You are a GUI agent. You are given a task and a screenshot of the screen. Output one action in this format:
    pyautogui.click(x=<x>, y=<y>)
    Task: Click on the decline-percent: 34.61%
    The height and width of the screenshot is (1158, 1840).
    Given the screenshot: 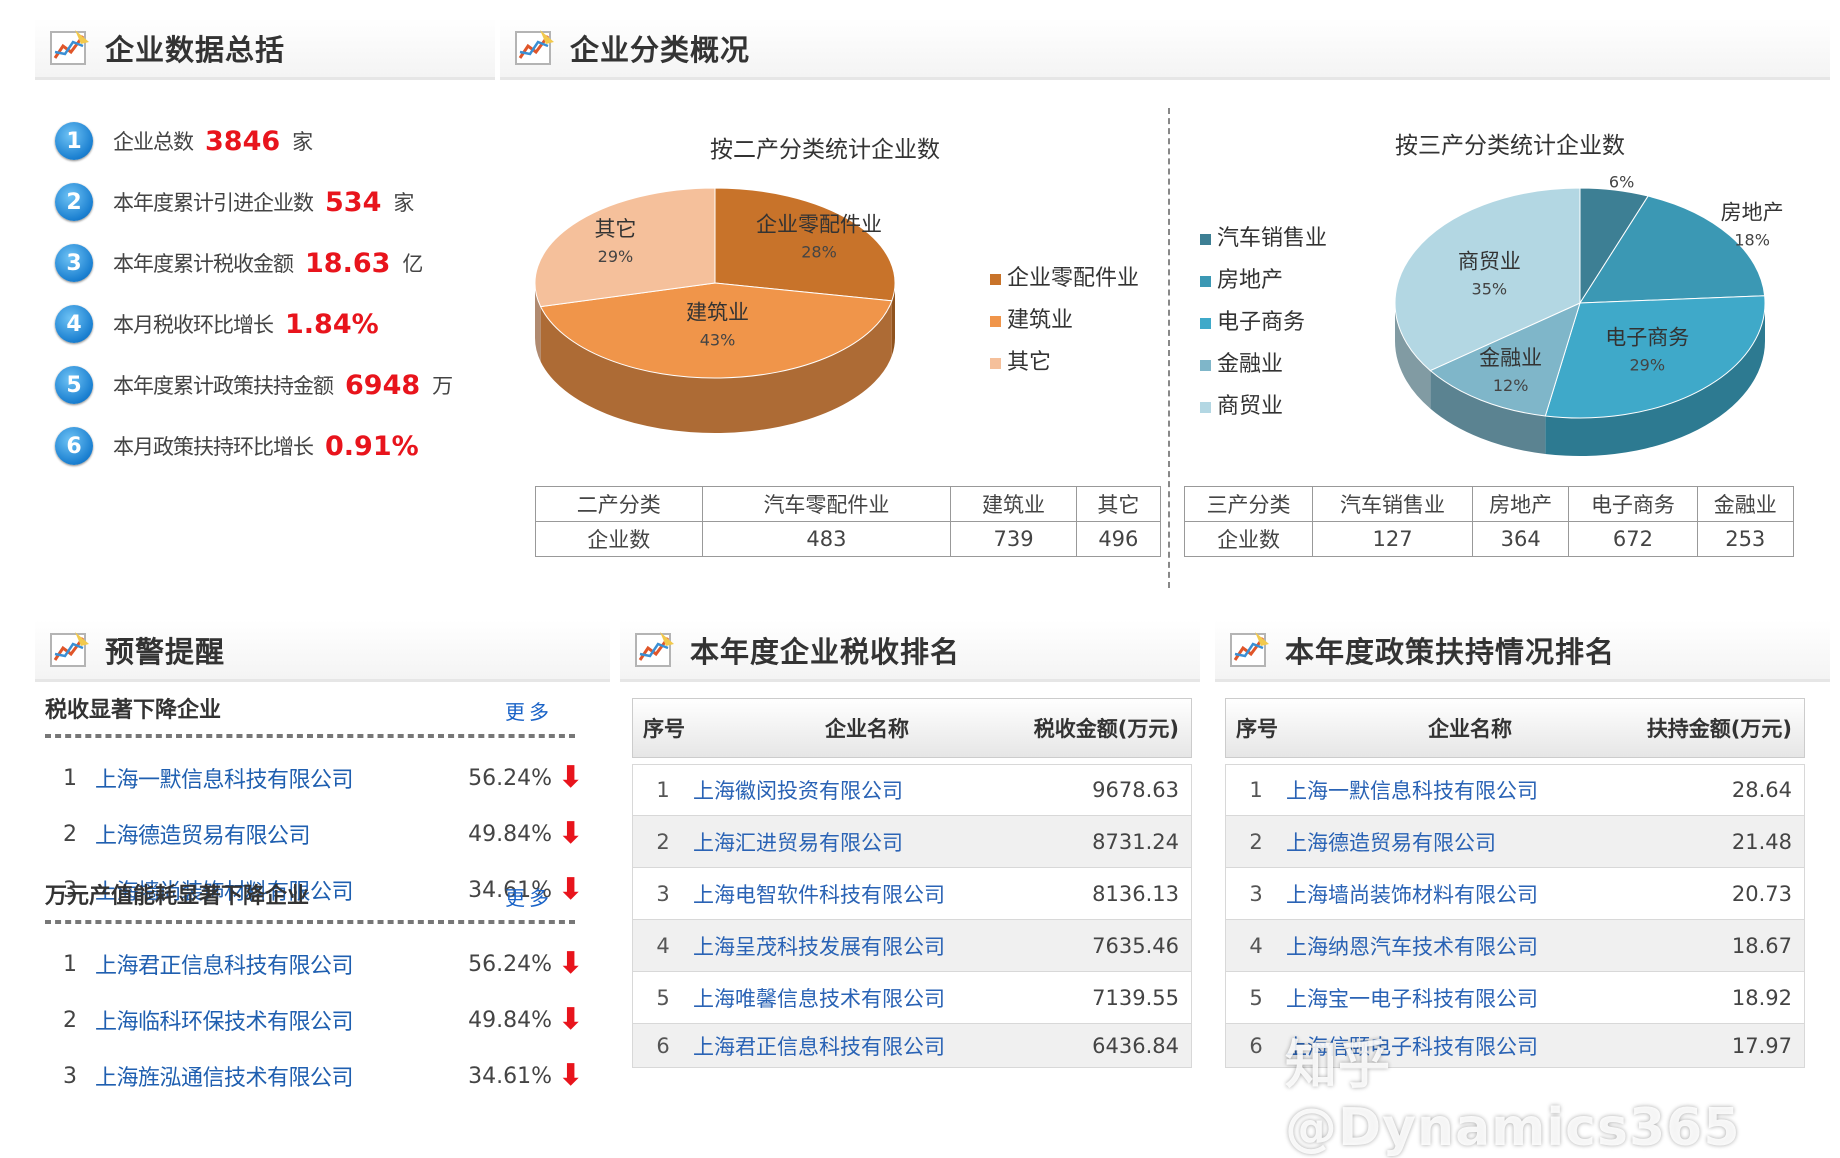 What is the action you would take?
    pyautogui.click(x=510, y=1076)
    